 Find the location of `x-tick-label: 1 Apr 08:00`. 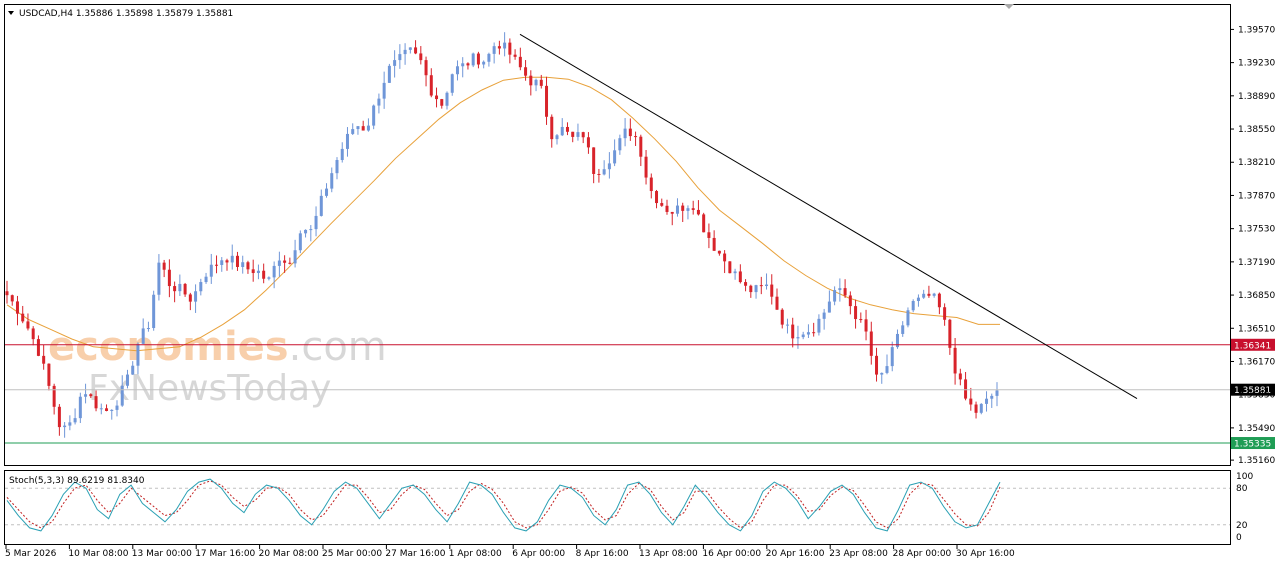

x-tick-label: 1 Apr 08:00 is located at coordinates (475, 554).